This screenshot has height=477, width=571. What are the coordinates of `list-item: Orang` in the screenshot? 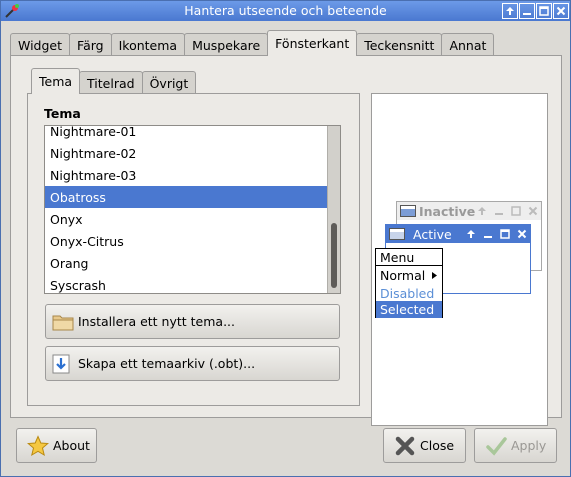 It's located at (186, 263).